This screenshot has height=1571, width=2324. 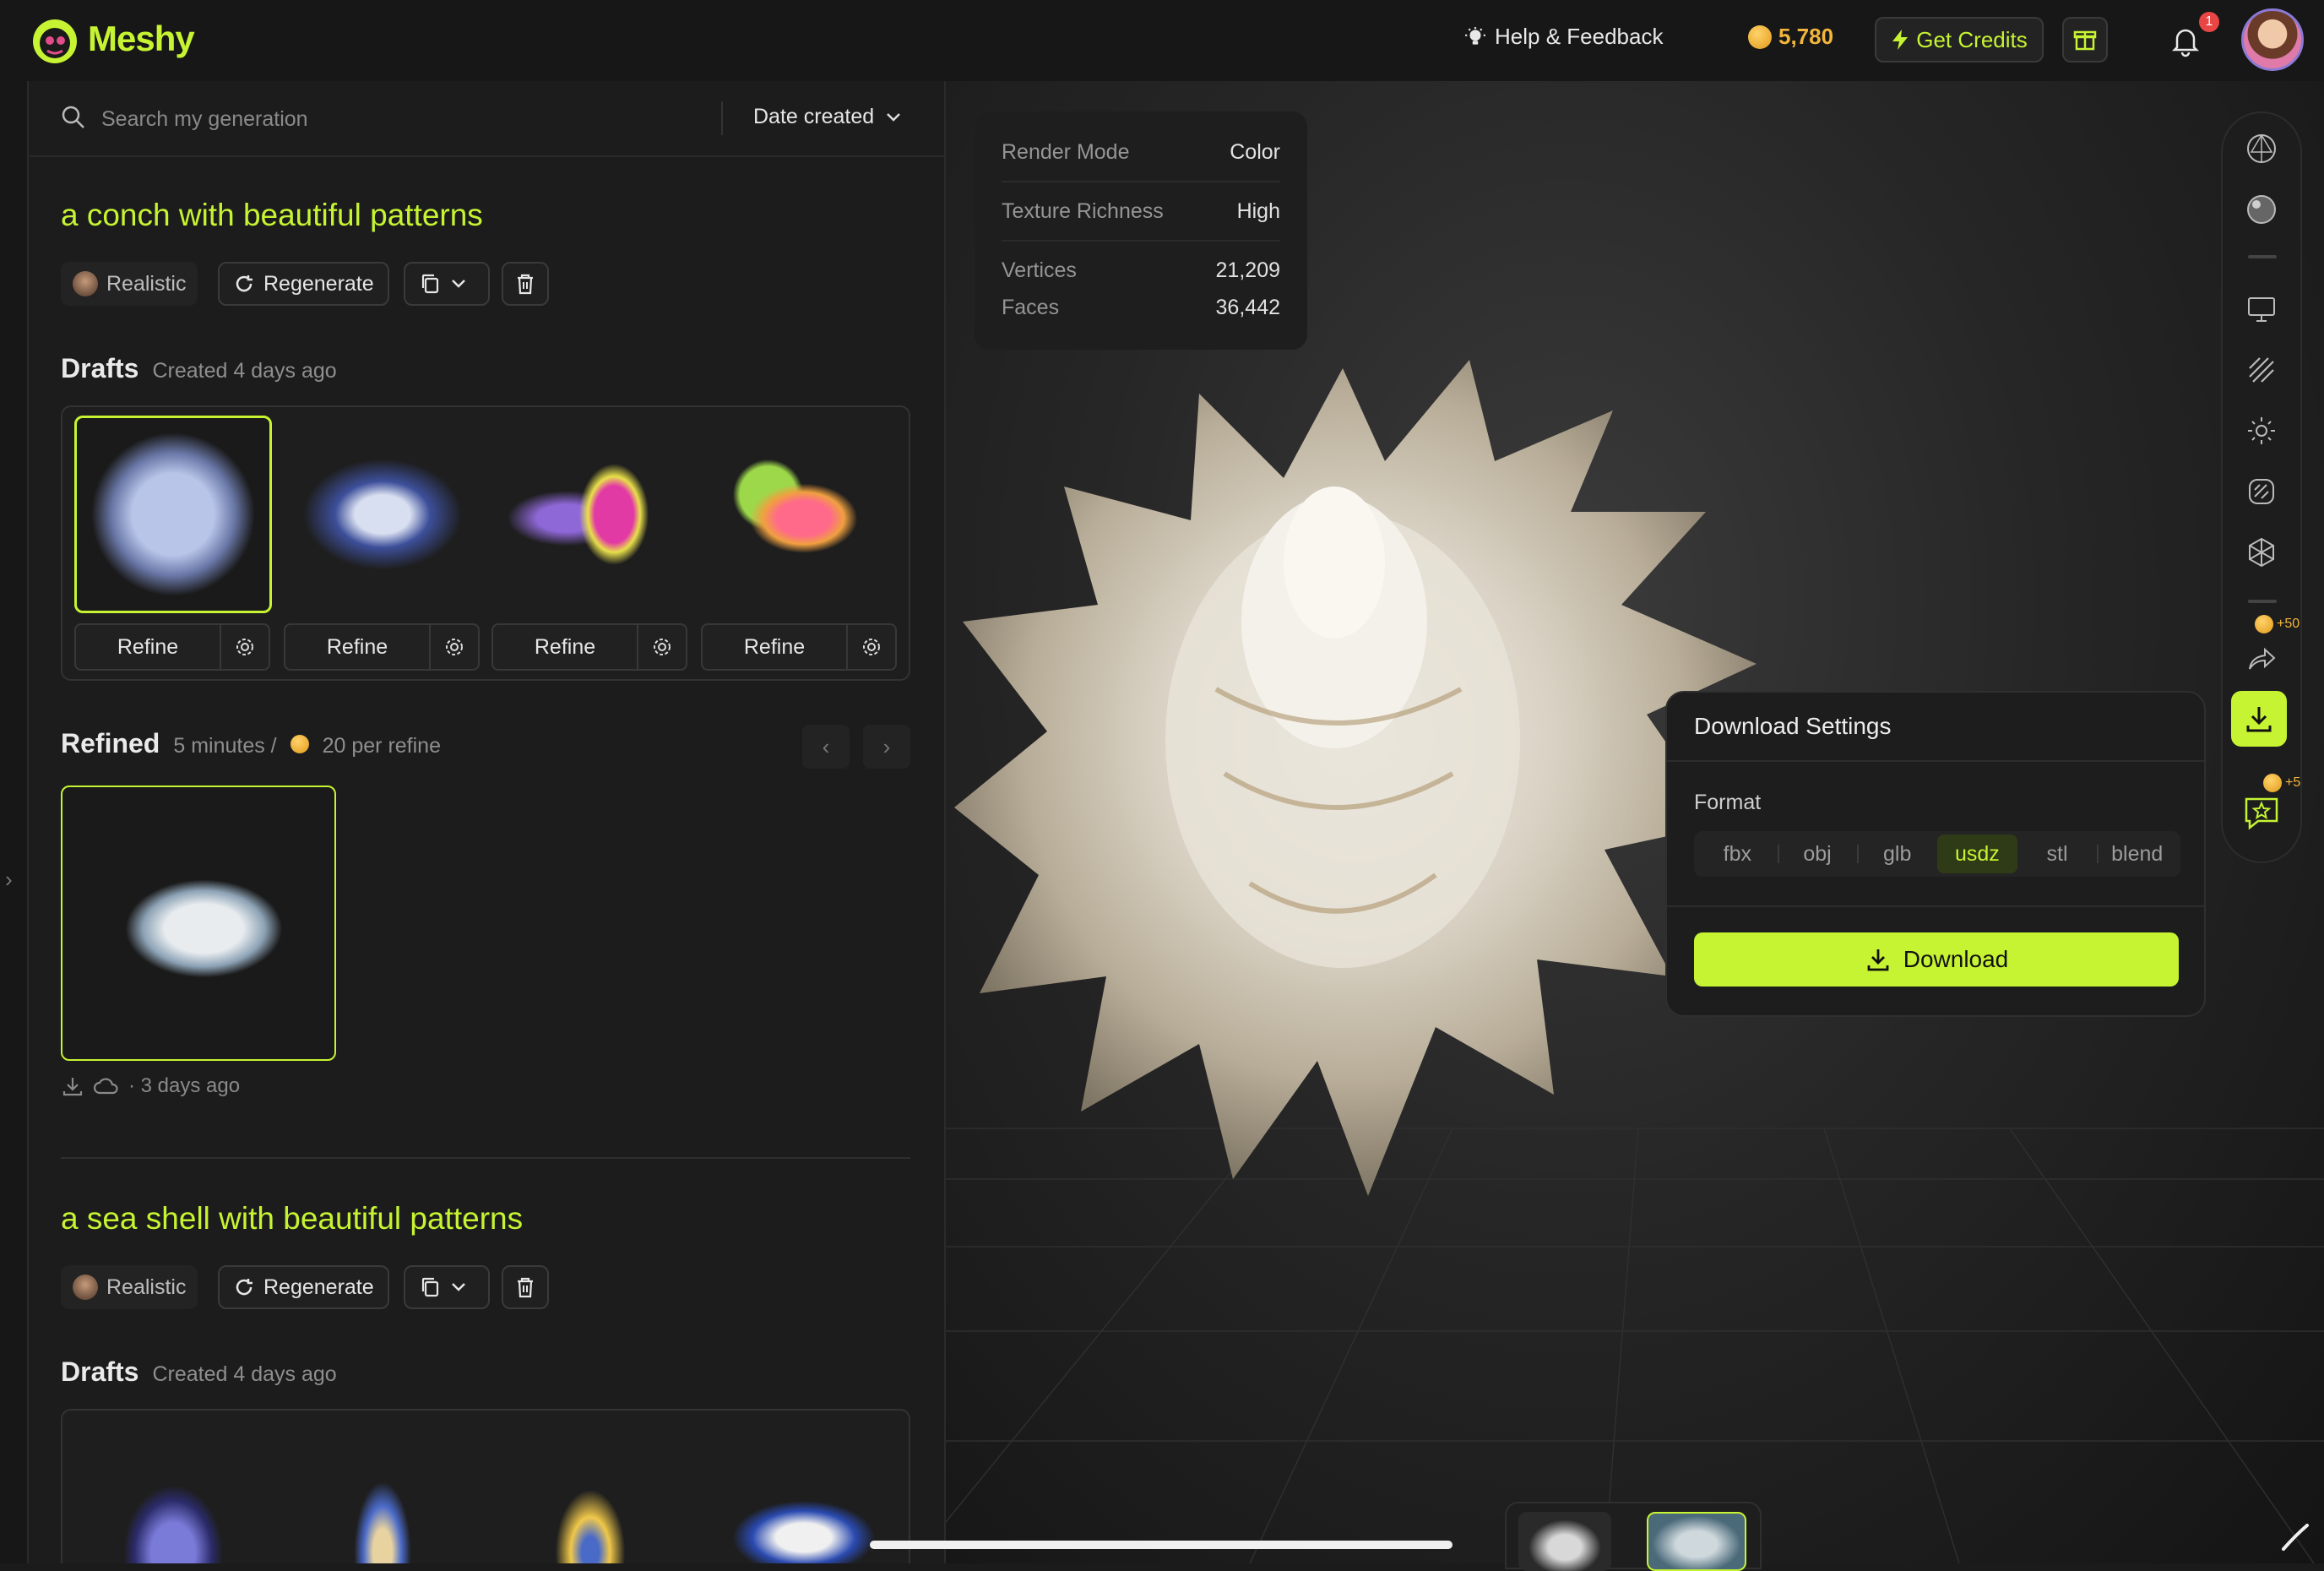 I want to click on copy-icon, so click(x=430, y=284).